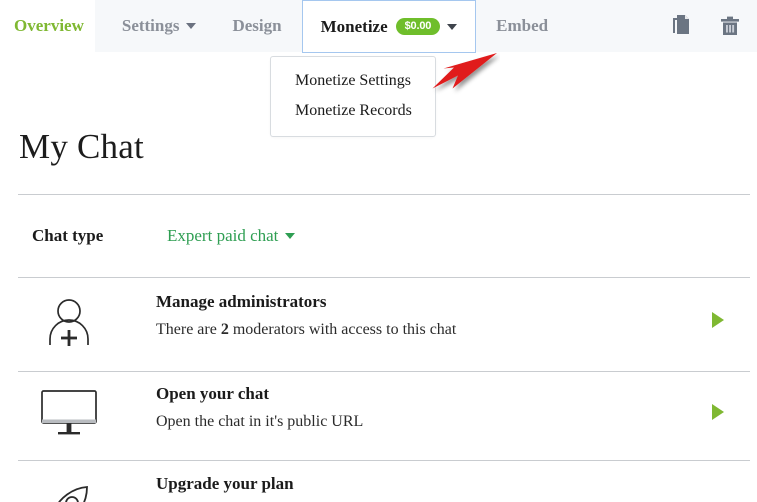 The width and height of the screenshot is (757, 502). I want to click on top-action-buttons, so click(706, 26).